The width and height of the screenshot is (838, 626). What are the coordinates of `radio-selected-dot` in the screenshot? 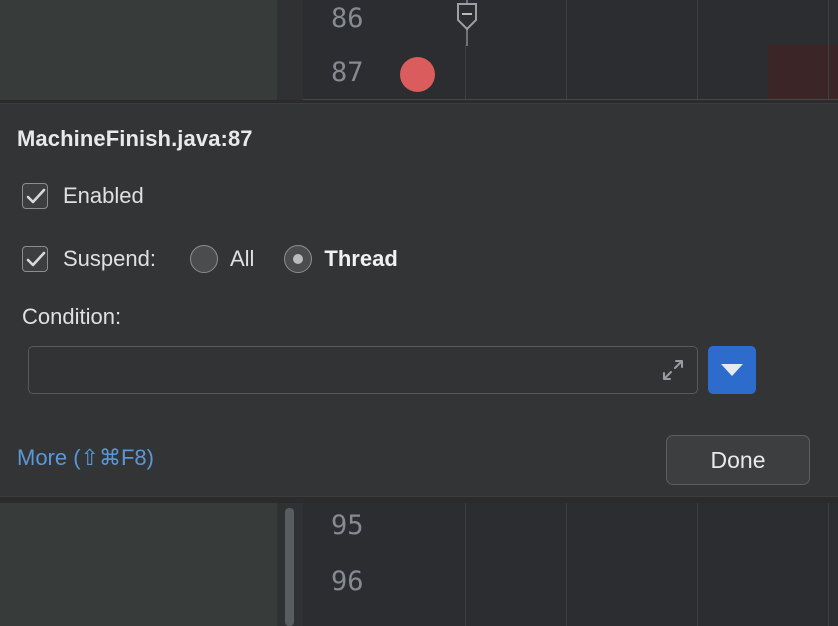 It's located at (298, 259).